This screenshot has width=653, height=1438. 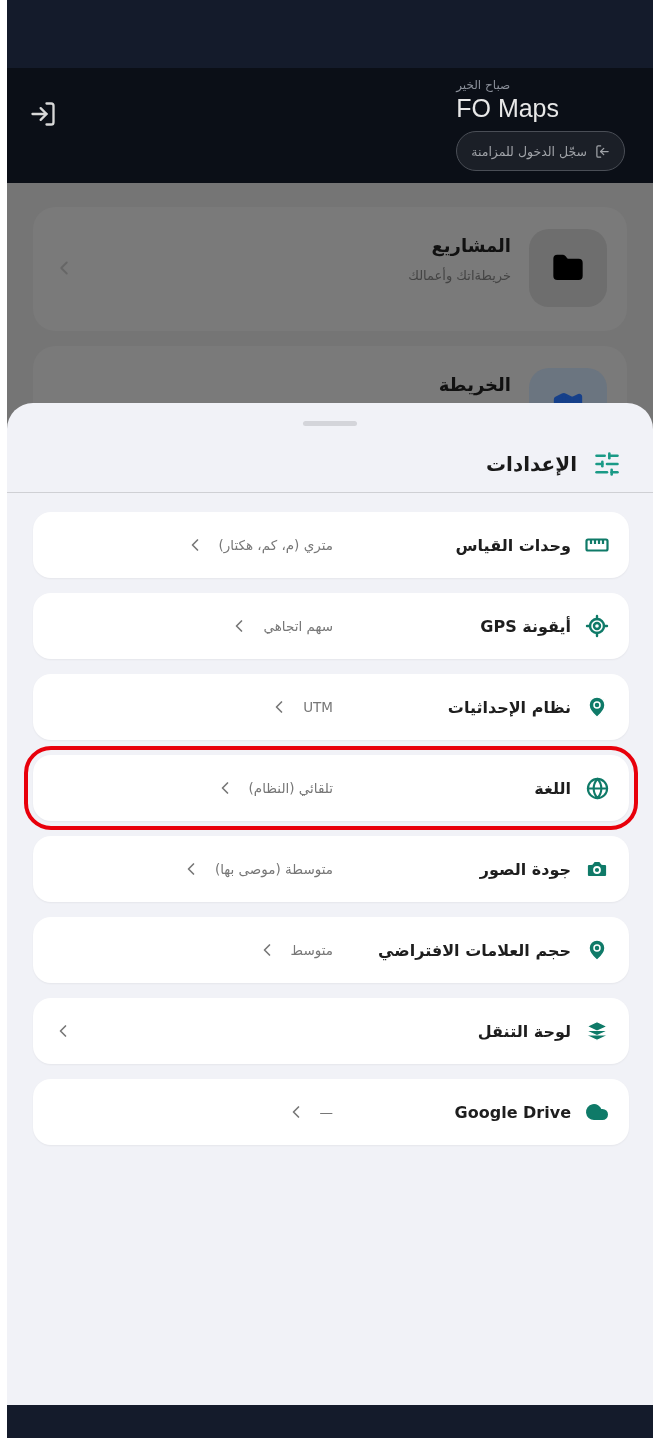 I want to click on ruler-icon, so click(x=597, y=545).